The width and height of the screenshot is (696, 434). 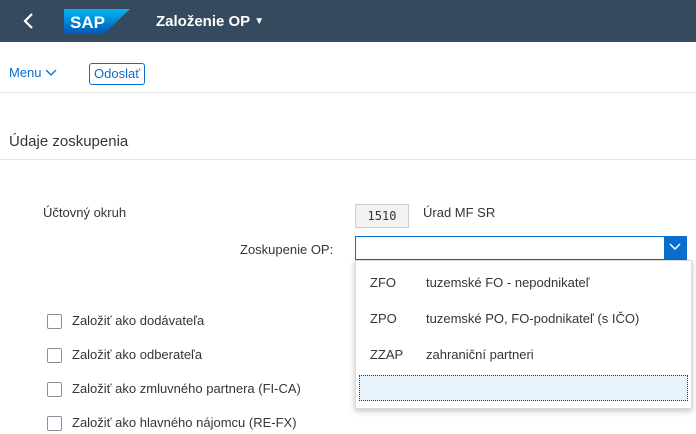 What do you see at coordinates (383, 318) in the screenshot?
I see `option-code: ZPO` at bounding box center [383, 318].